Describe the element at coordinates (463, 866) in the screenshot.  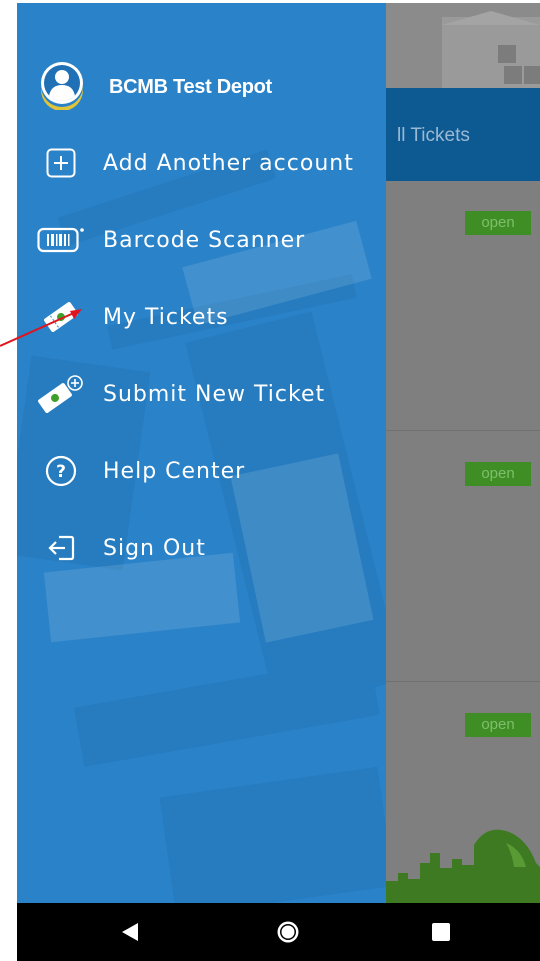
I see `city-skyline-illustration` at that location.